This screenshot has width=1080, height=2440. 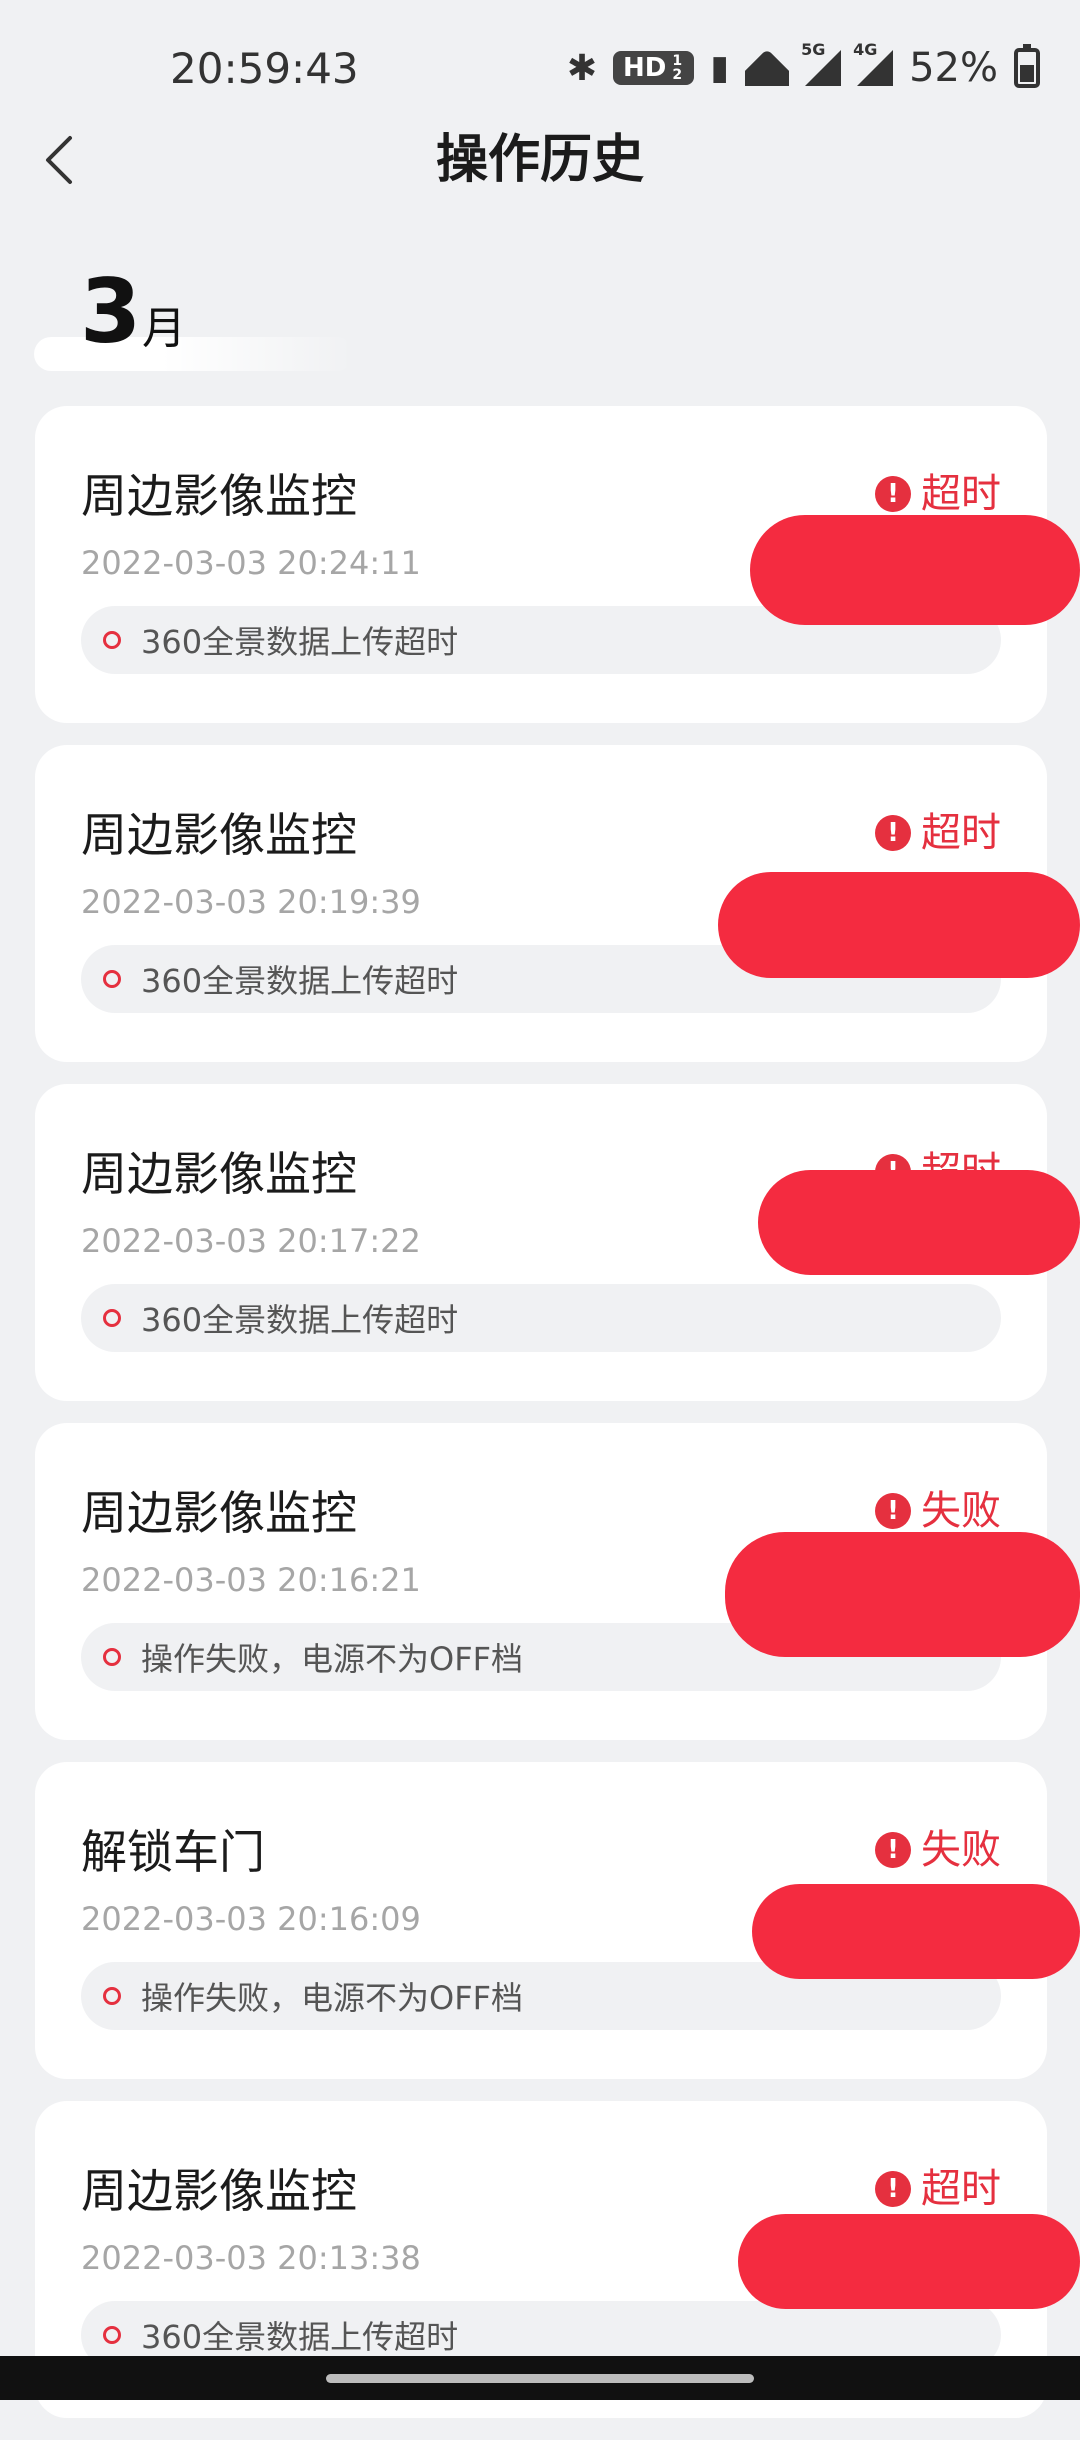 What do you see at coordinates (540, 60) in the screenshot?
I see `status-bar: 20:59:43 ✱ HD 1 2 ▮ 5G 4G 52%` at bounding box center [540, 60].